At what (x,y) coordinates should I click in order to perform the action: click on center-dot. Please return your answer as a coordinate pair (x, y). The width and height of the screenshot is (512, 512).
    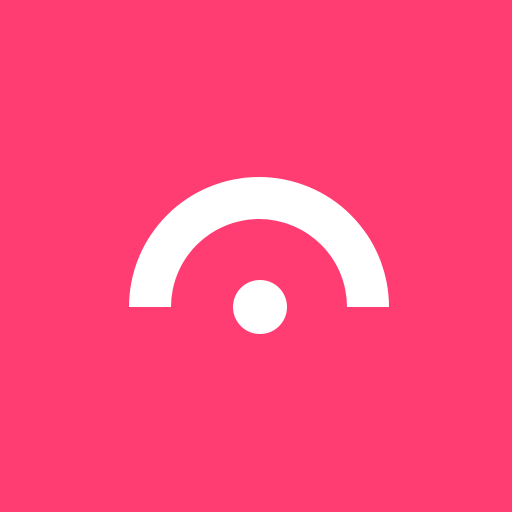
    Looking at the image, I should click on (260, 307).